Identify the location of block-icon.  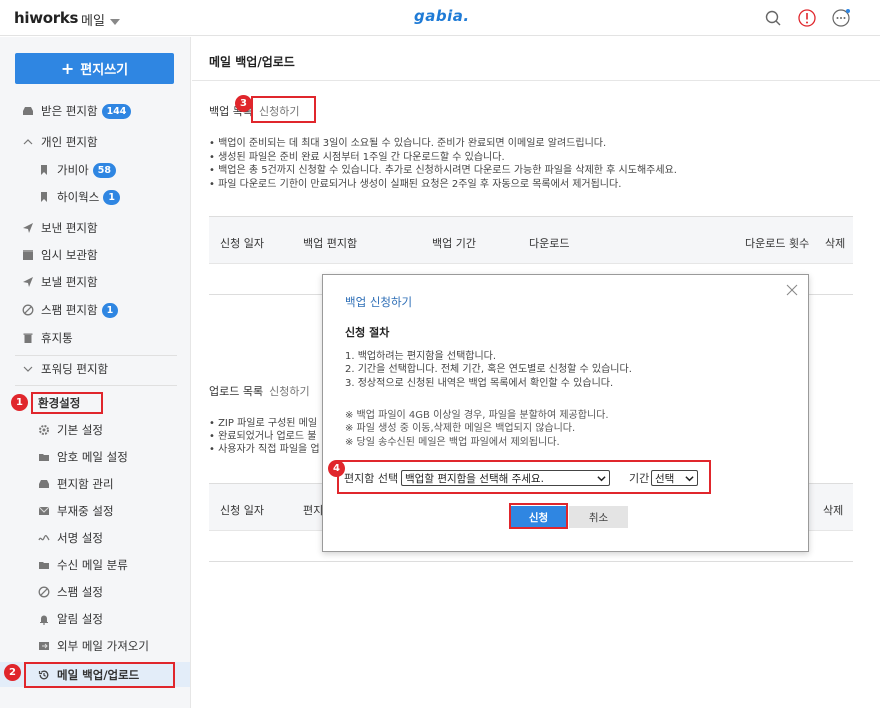
(28, 310).